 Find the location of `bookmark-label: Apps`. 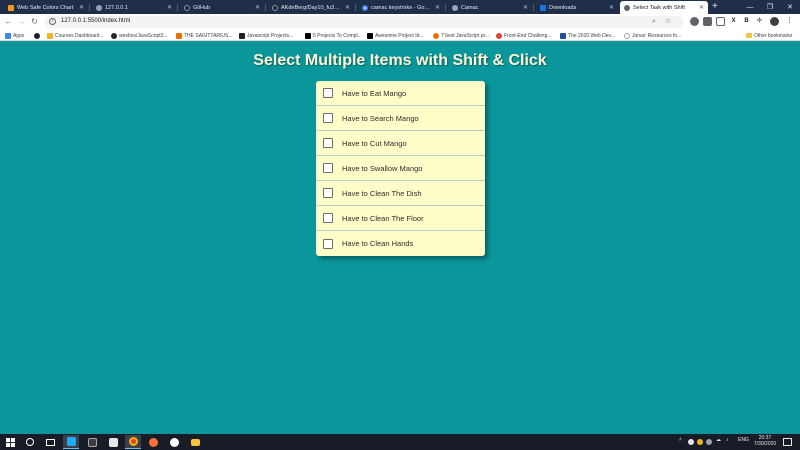

bookmark-label: Apps is located at coordinates (19, 35).